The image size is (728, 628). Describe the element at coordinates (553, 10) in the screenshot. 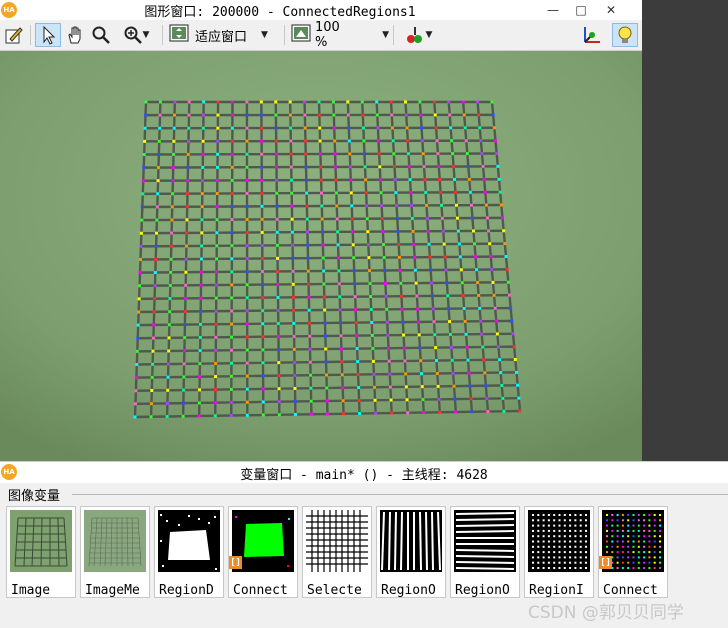

I see `minimize-button: —` at that location.